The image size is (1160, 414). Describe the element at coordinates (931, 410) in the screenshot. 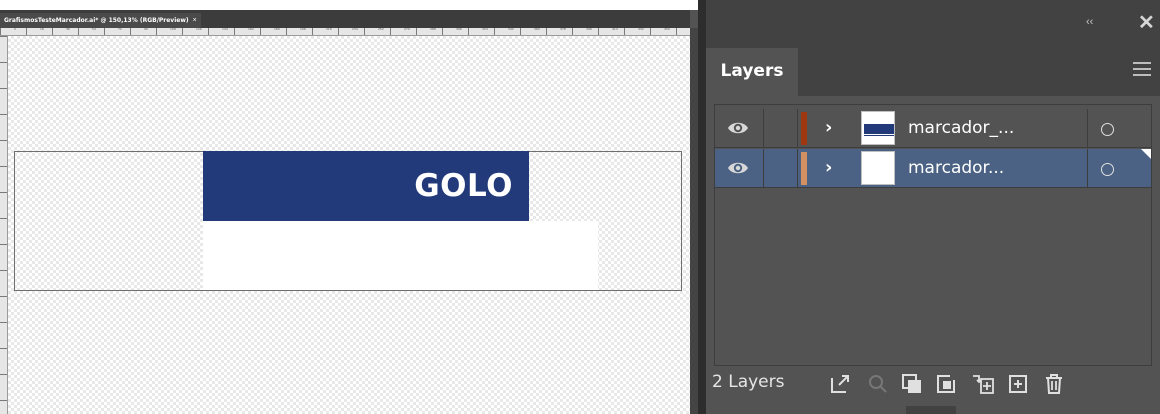

I see `panel-resize-grip` at that location.